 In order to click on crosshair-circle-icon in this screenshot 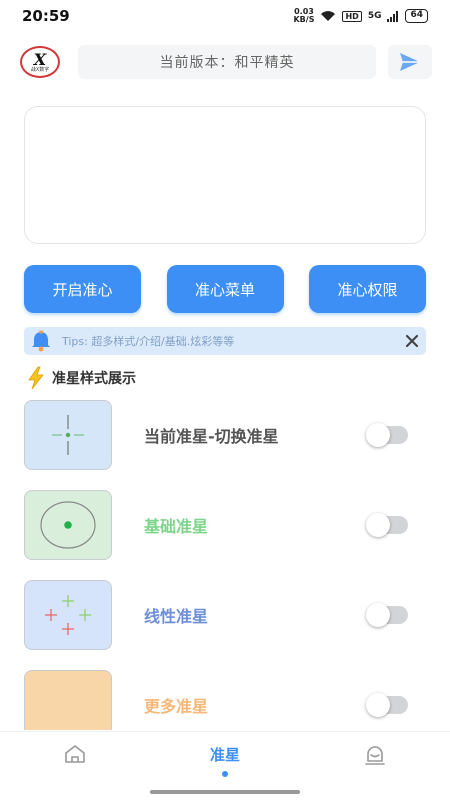, I will do `click(68, 525)`.